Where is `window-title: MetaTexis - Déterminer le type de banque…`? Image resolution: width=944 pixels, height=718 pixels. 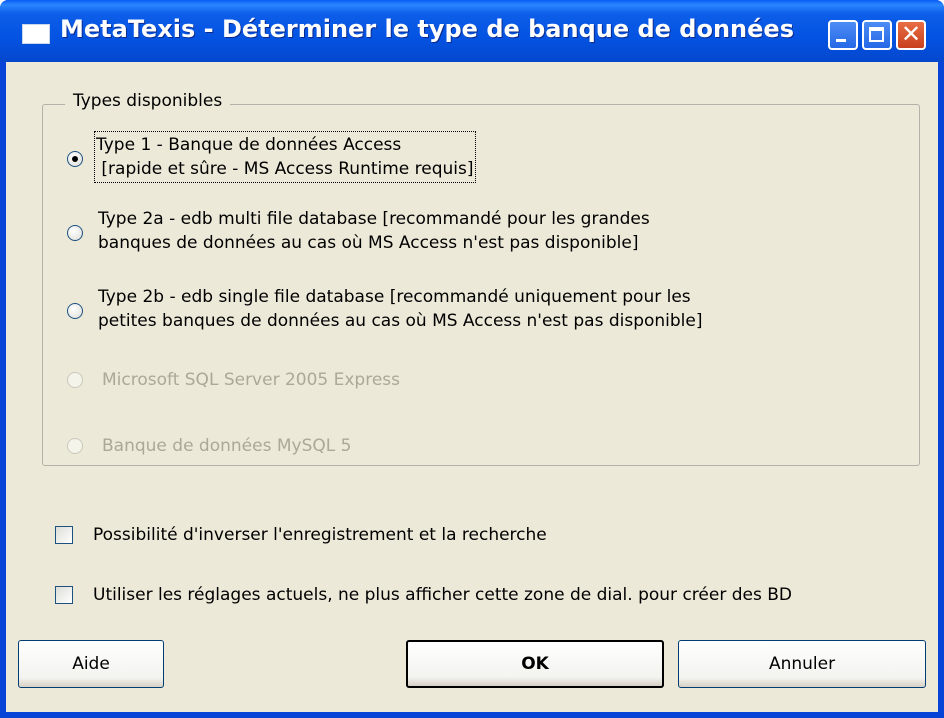
window-title: MetaTexis - Déterminer le type de banque… is located at coordinates (427, 29).